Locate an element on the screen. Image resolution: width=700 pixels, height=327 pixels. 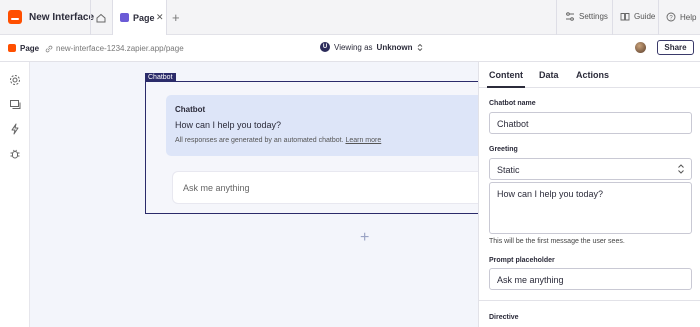
page-url-link: new-interface-1234.zapier.app/page is located at coordinates (114, 48).